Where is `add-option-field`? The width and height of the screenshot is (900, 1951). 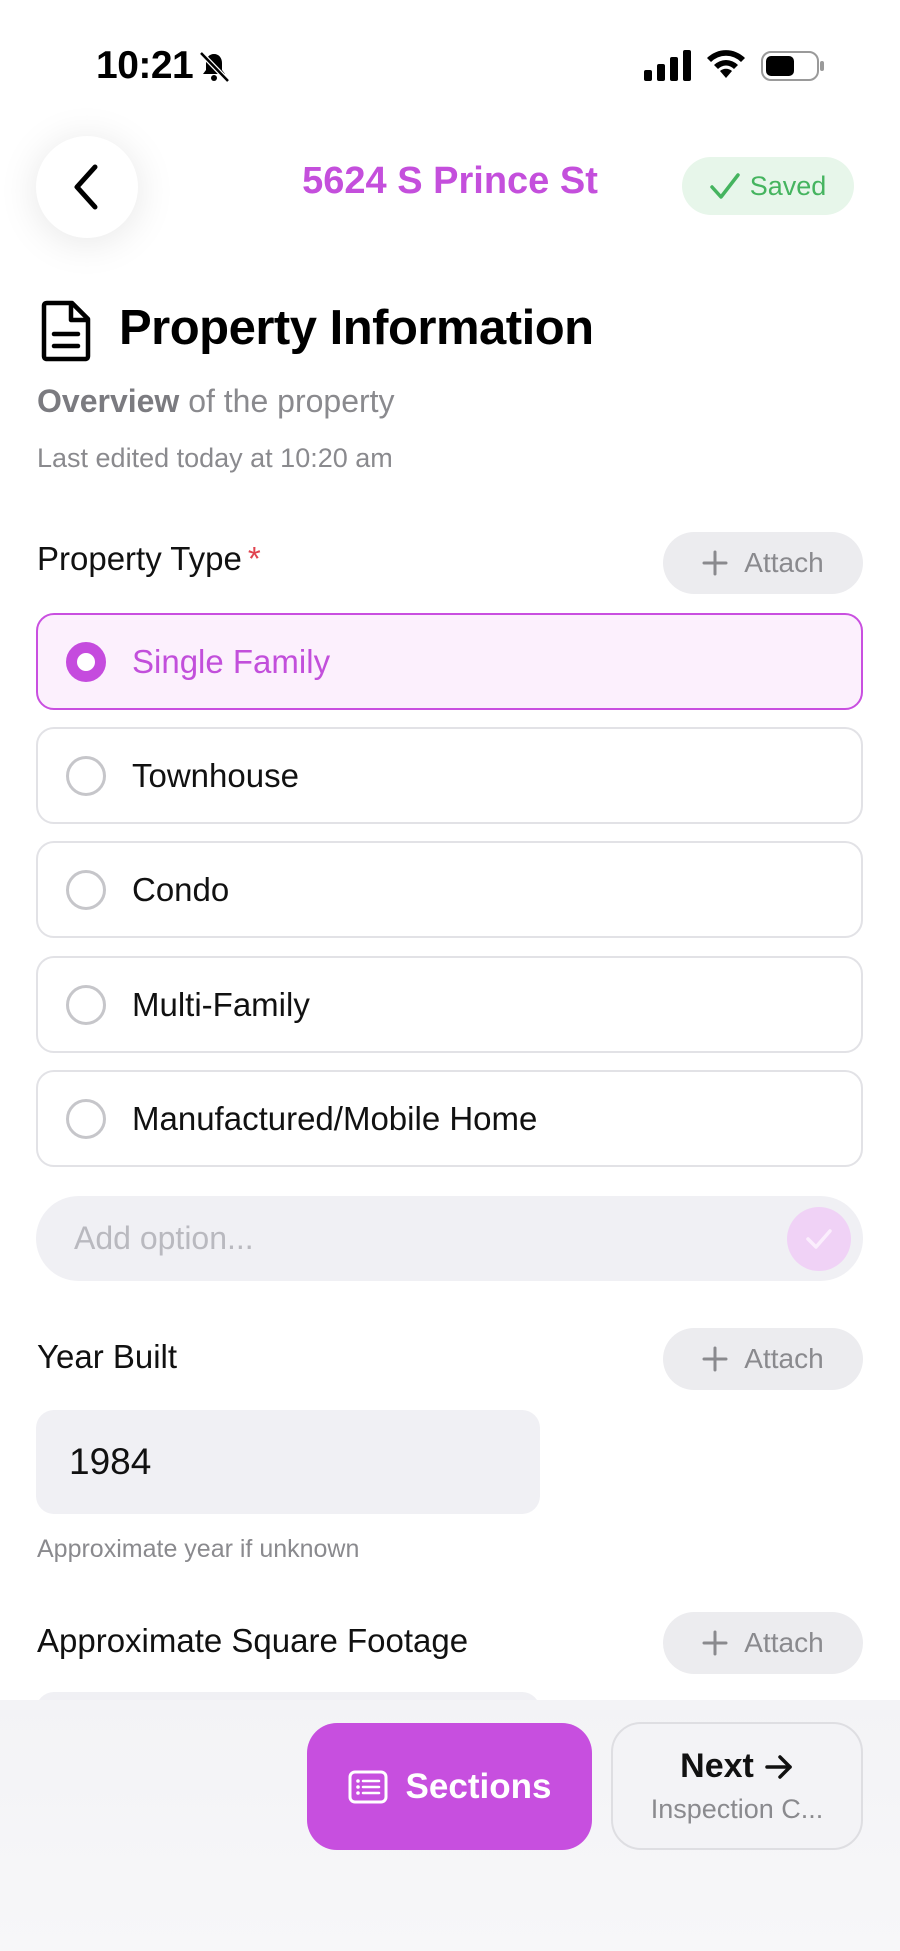
add-option-field is located at coordinates (449, 1238).